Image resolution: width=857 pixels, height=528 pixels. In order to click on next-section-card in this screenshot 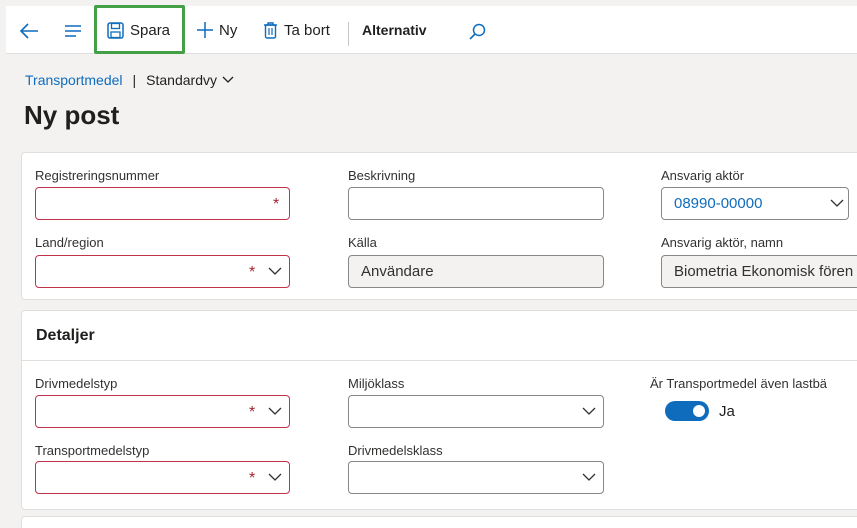, I will do `click(439, 522)`.